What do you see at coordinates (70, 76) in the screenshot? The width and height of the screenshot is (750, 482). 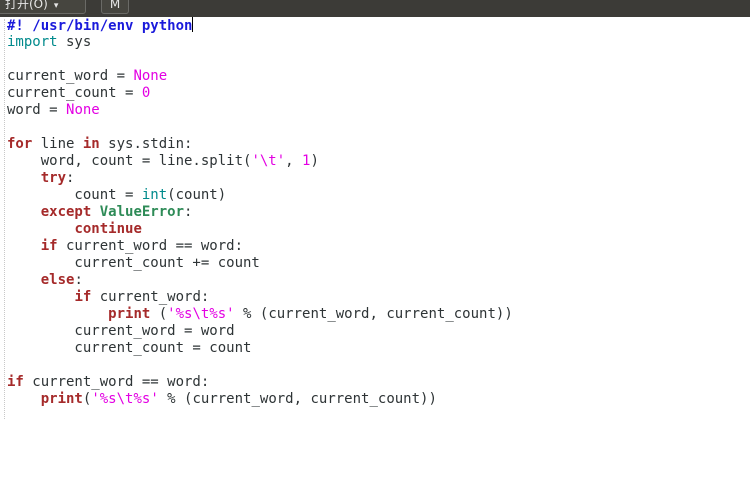 I see `code-text: current_word =` at bounding box center [70, 76].